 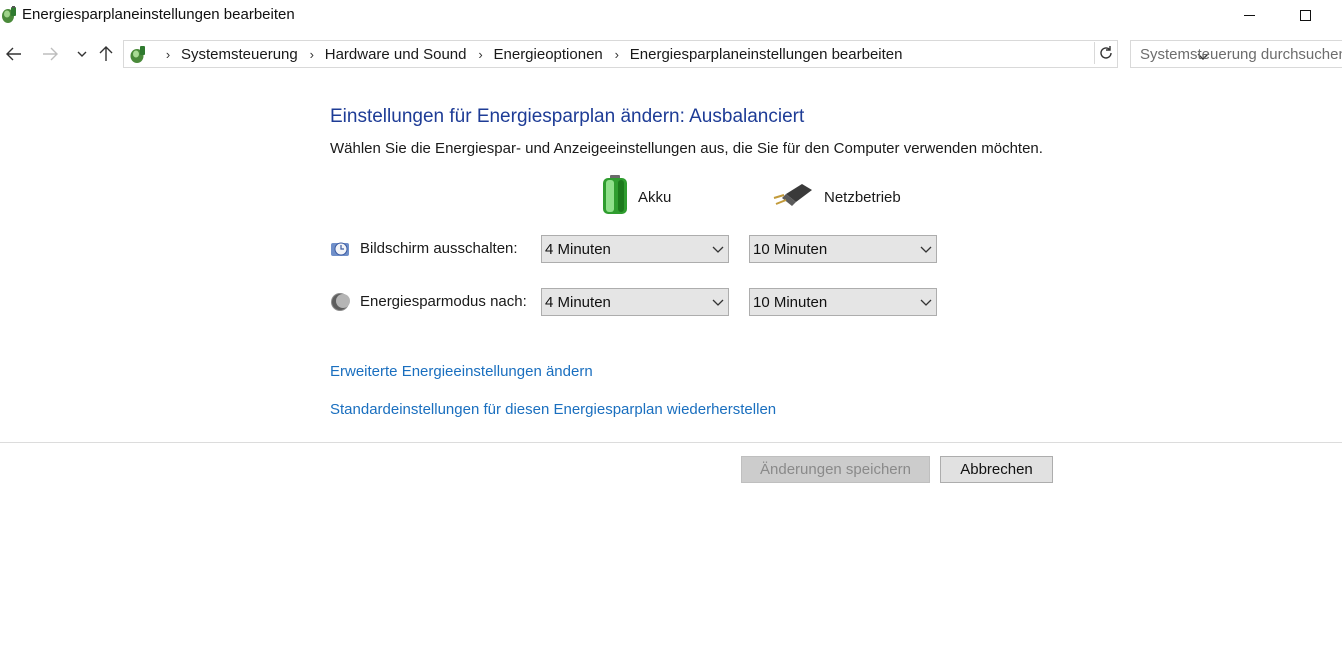 I want to click on window-title: Energiesparplaneinstellungen bearbeiten, so click(x=158, y=14).